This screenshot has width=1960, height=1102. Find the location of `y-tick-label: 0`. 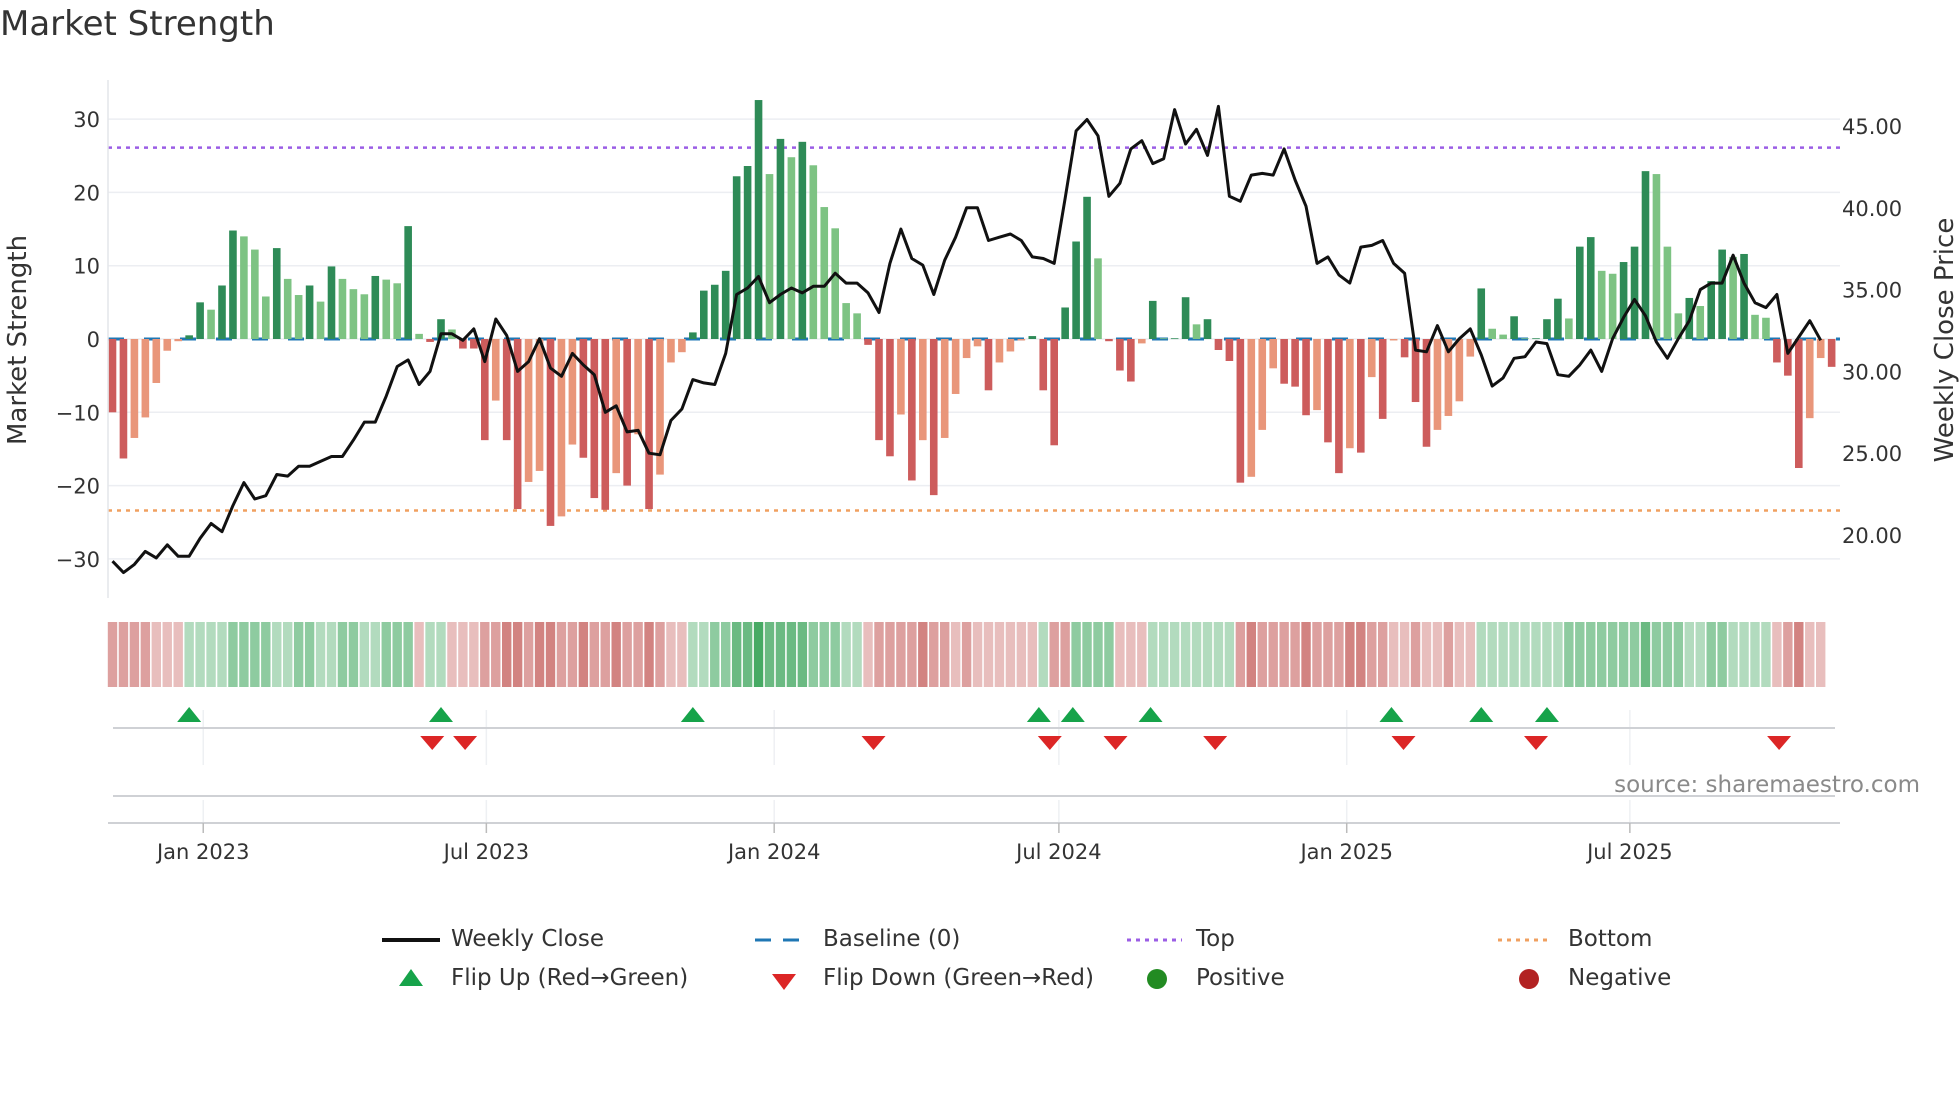

y-tick-label: 0 is located at coordinates (93, 340).